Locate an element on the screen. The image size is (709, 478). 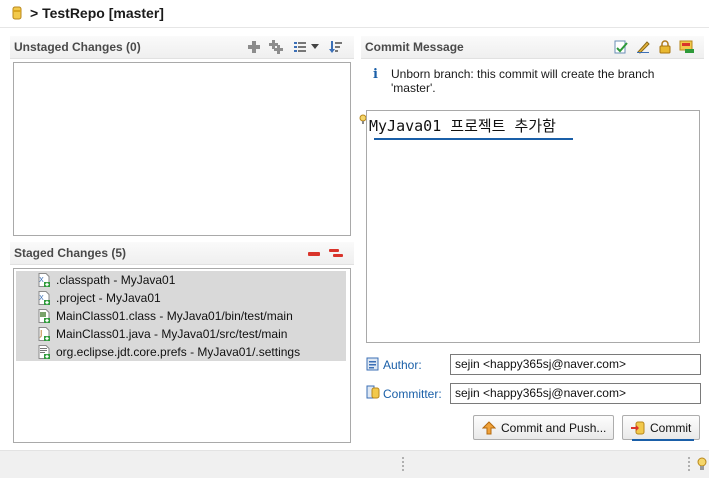
java-file-added-icon: J is located at coordinates (44, 334).